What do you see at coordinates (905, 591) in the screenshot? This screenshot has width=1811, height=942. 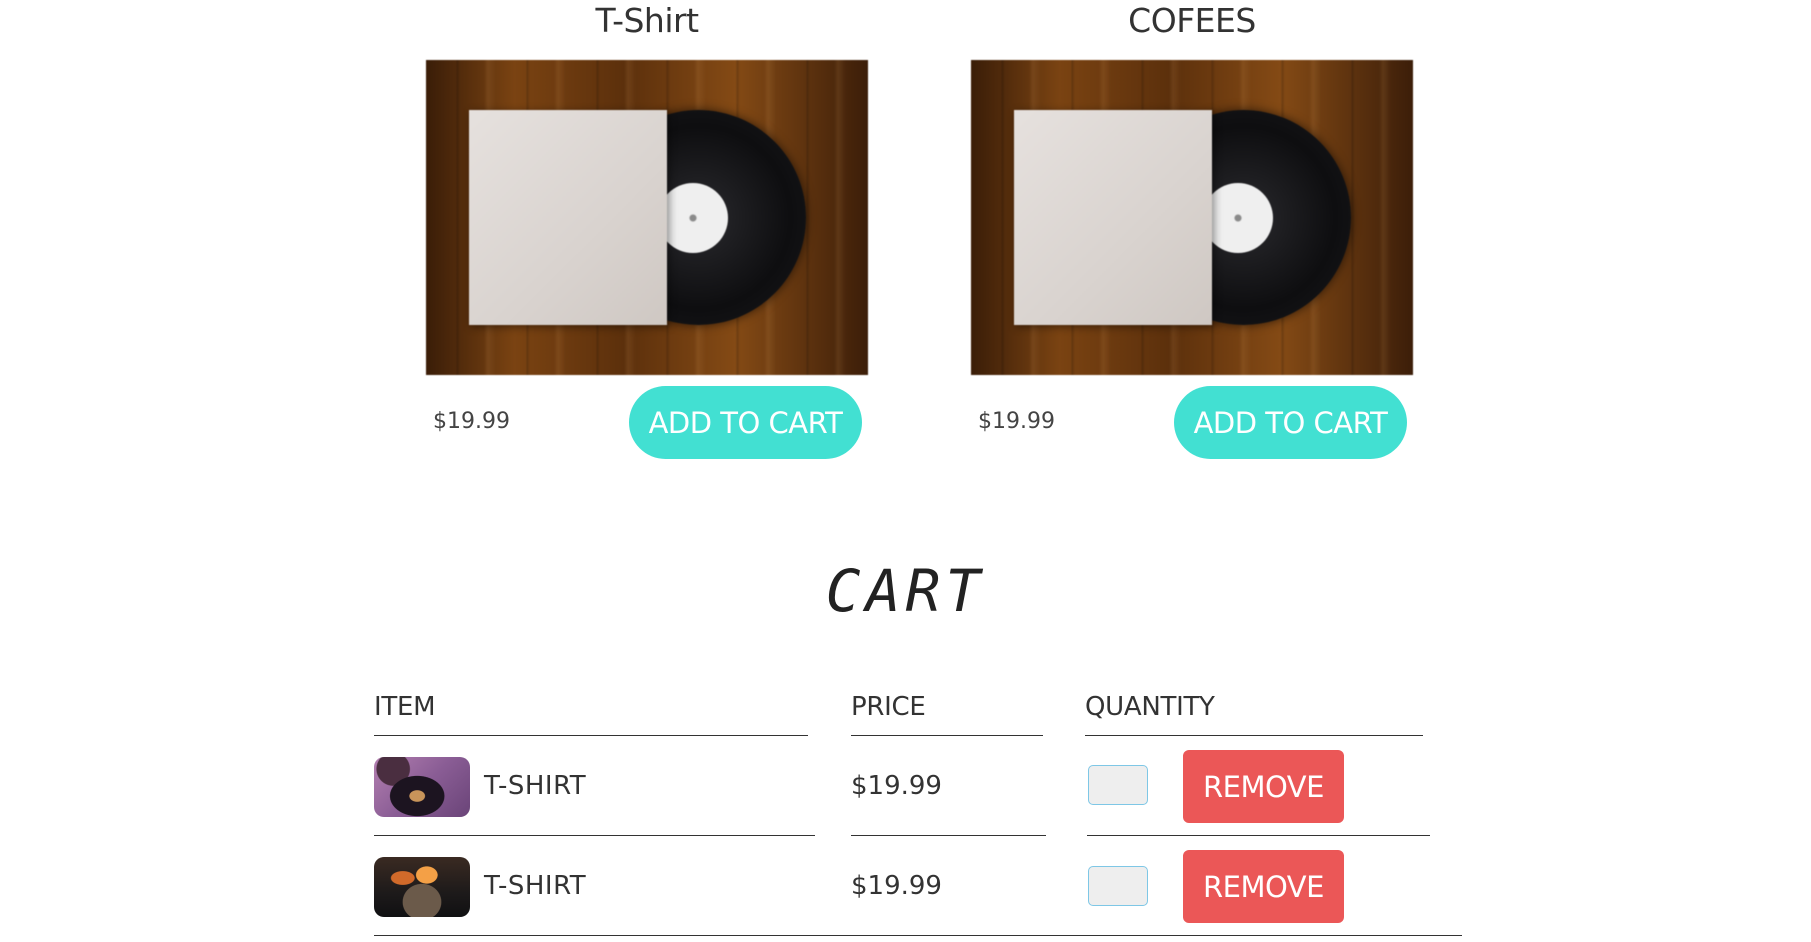 I see `cart-heading: CART` at bounding box center [905, 591].